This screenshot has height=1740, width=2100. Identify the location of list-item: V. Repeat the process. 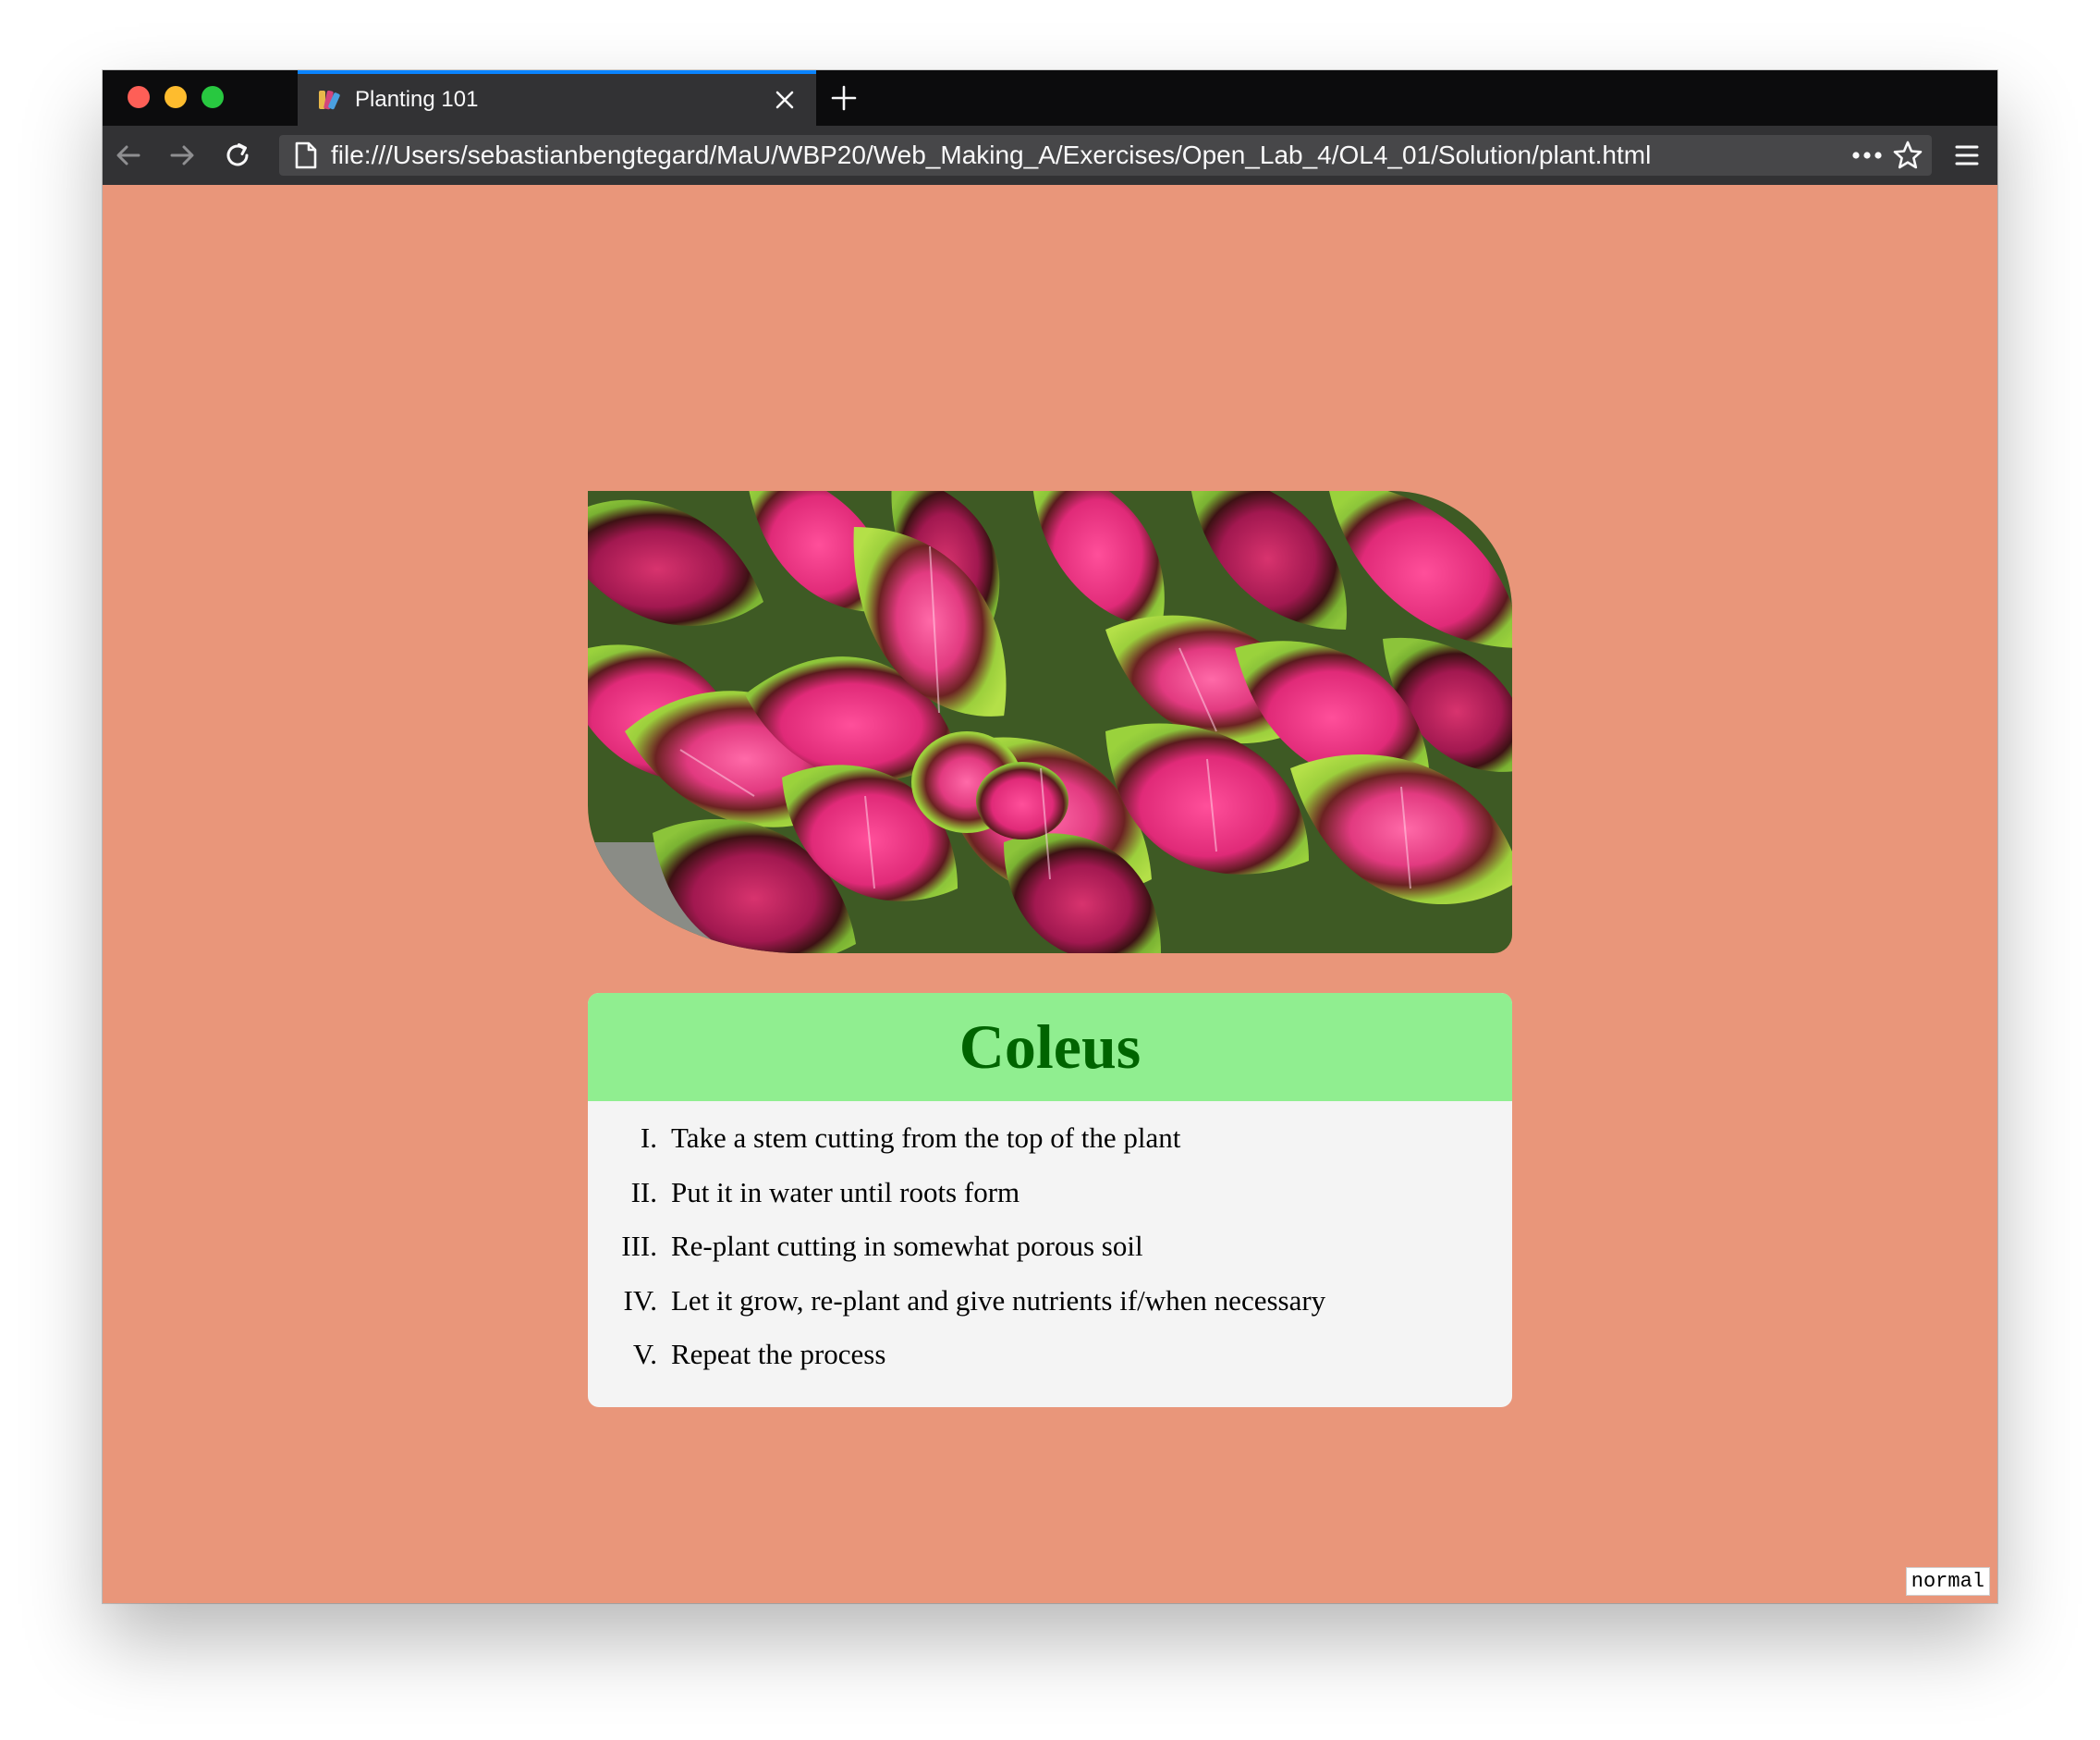
(1050, 1365).